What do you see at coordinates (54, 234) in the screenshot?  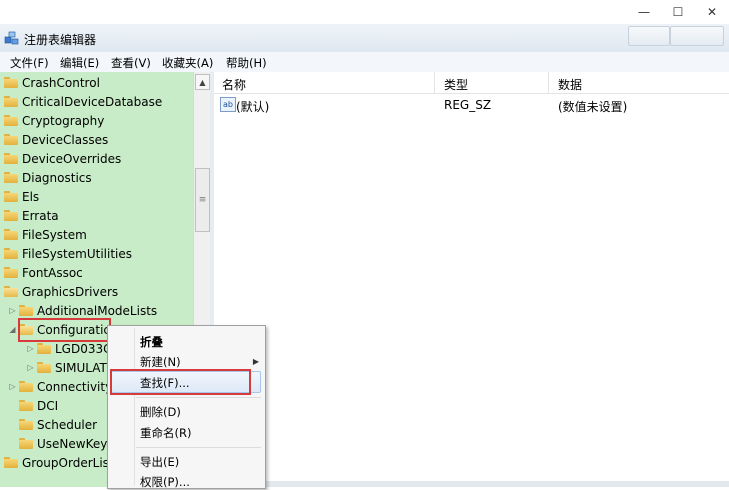 I see `tree-item-label: FileSystem` at bounding box center [54, 234].